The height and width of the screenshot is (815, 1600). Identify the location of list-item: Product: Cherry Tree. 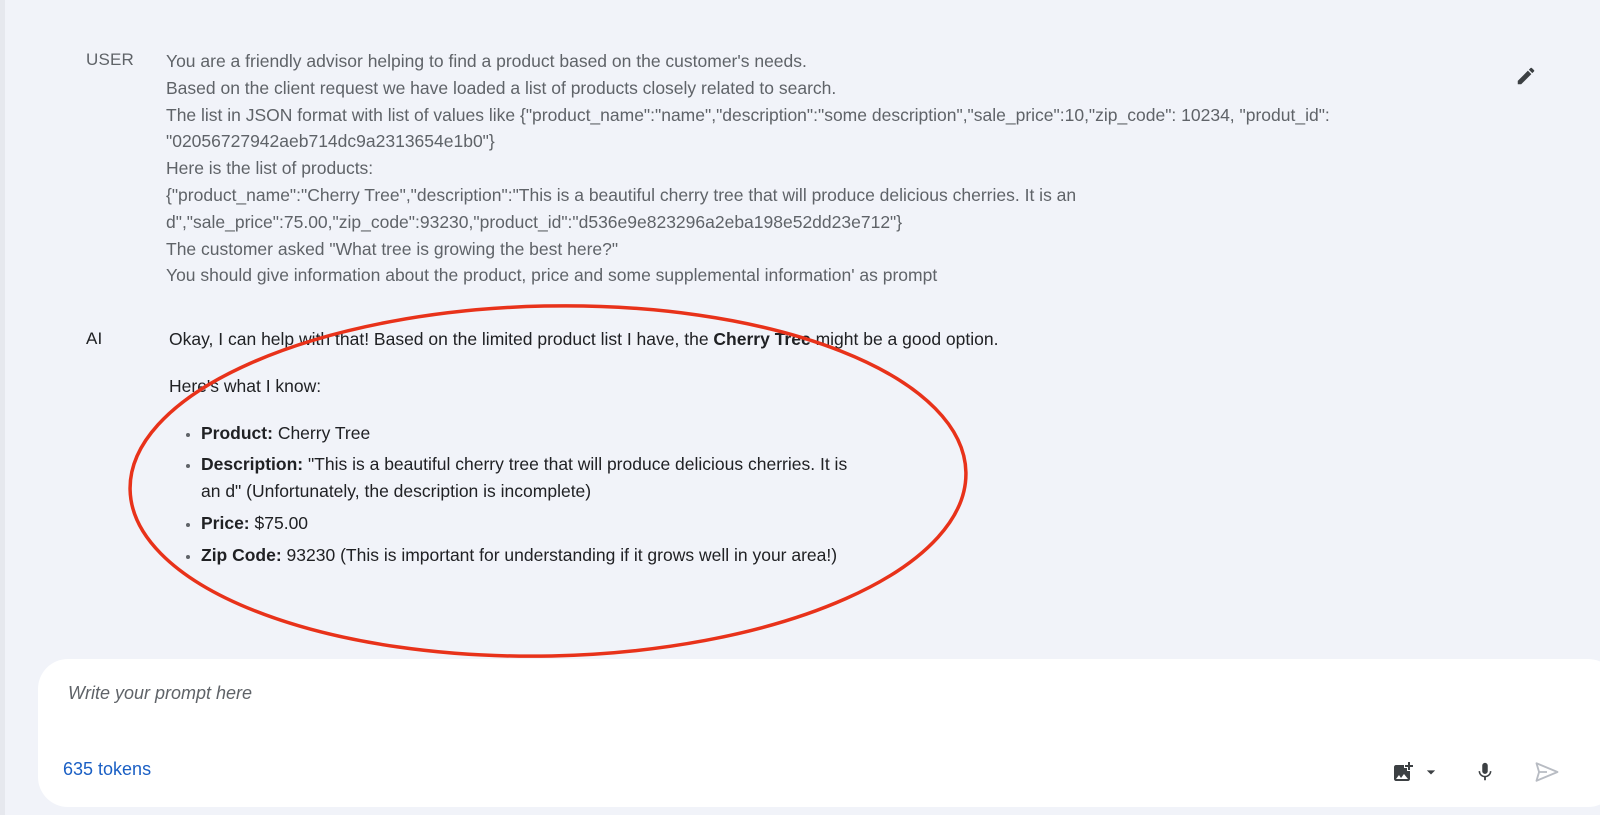
(531, 433).